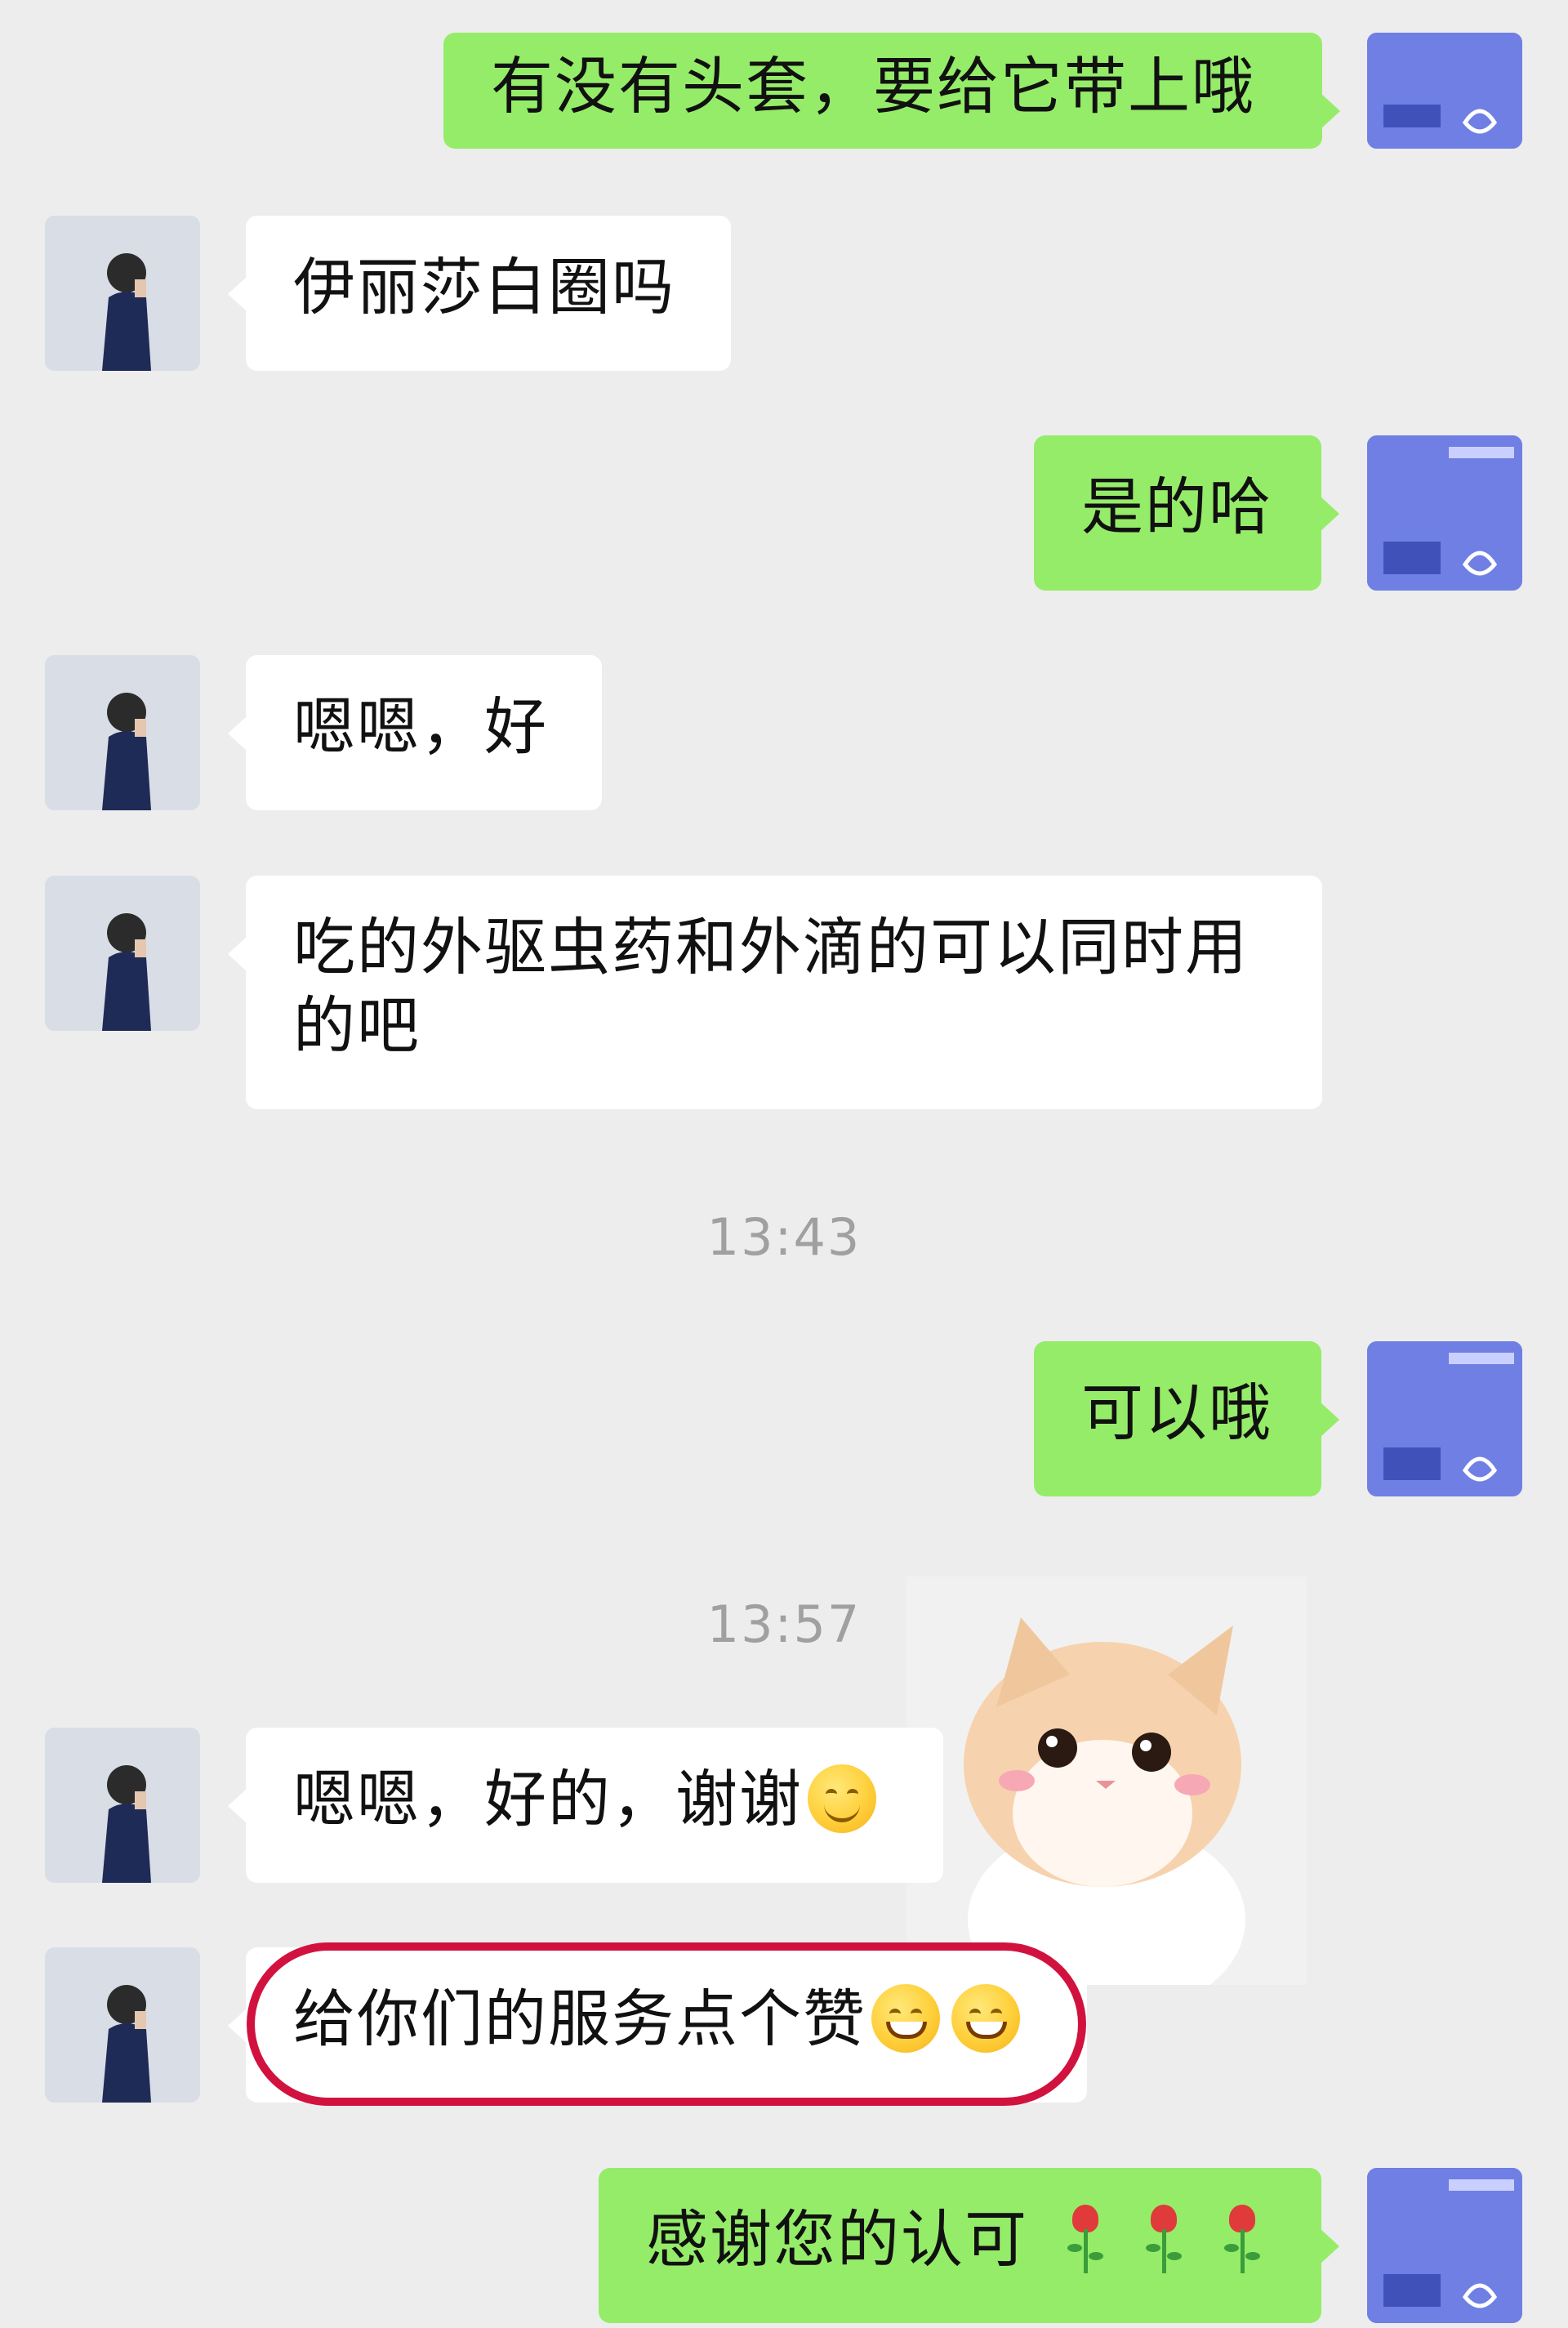  I want to click on message-text: 嗯嗯，好, so click(420, 727).